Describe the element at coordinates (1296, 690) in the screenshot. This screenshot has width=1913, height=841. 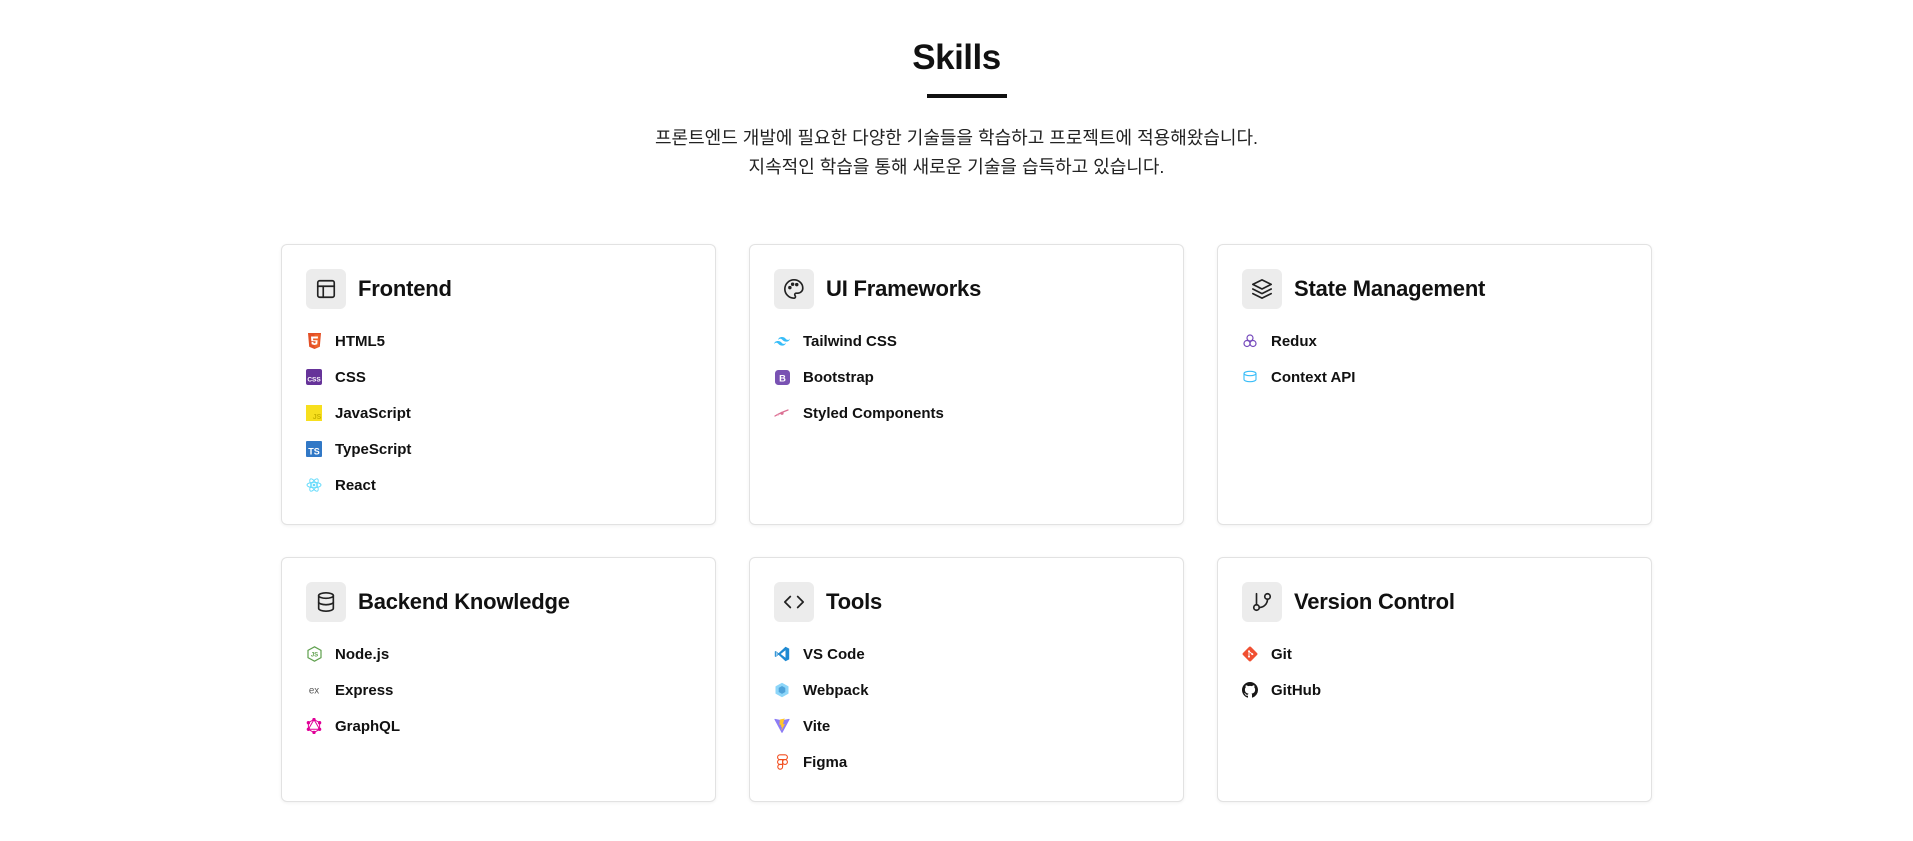
I see `skill-label: GitHub` at that location.